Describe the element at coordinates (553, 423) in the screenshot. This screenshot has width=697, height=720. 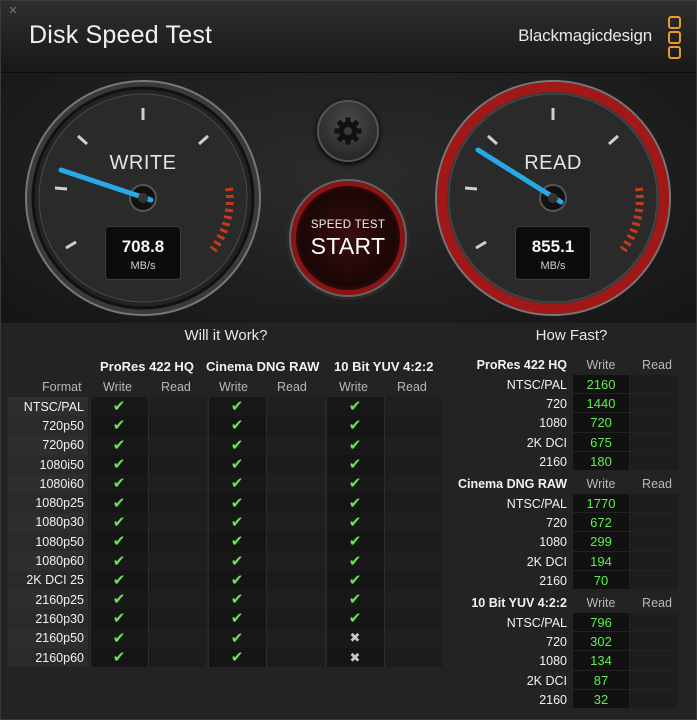
I see `resolution-label: 1080` at that location.